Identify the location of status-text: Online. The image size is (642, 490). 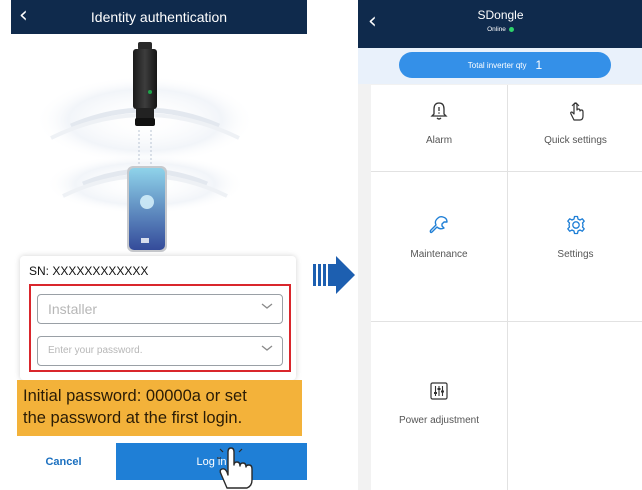
(496, 29).